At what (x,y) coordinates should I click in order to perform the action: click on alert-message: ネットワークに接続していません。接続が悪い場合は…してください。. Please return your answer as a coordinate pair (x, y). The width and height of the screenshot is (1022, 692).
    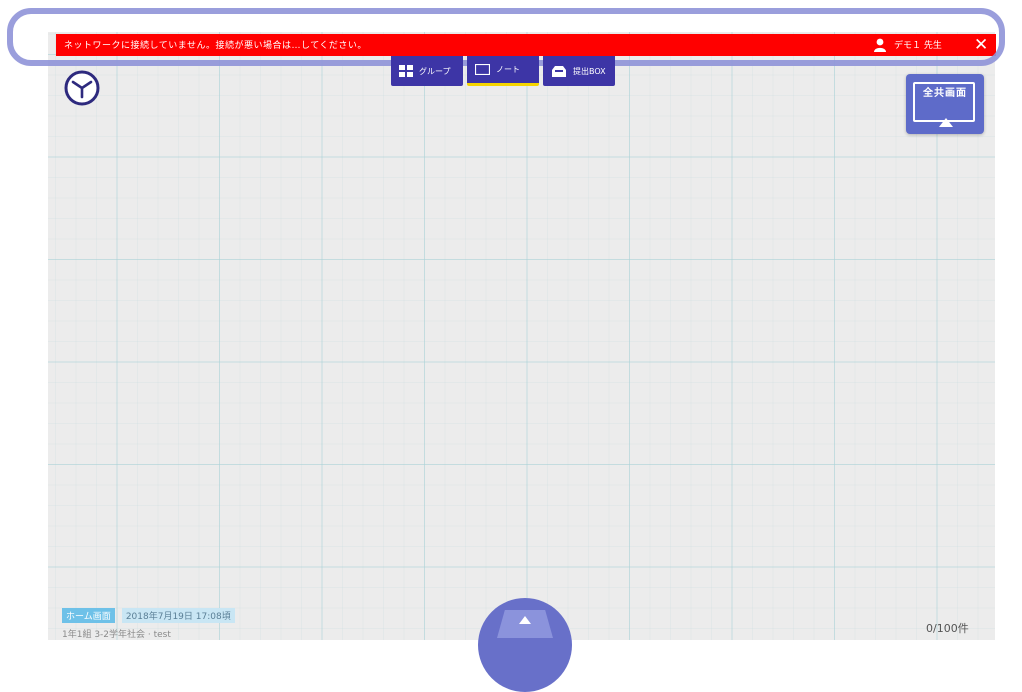
    Looking at the image, I should click on (215, 46).